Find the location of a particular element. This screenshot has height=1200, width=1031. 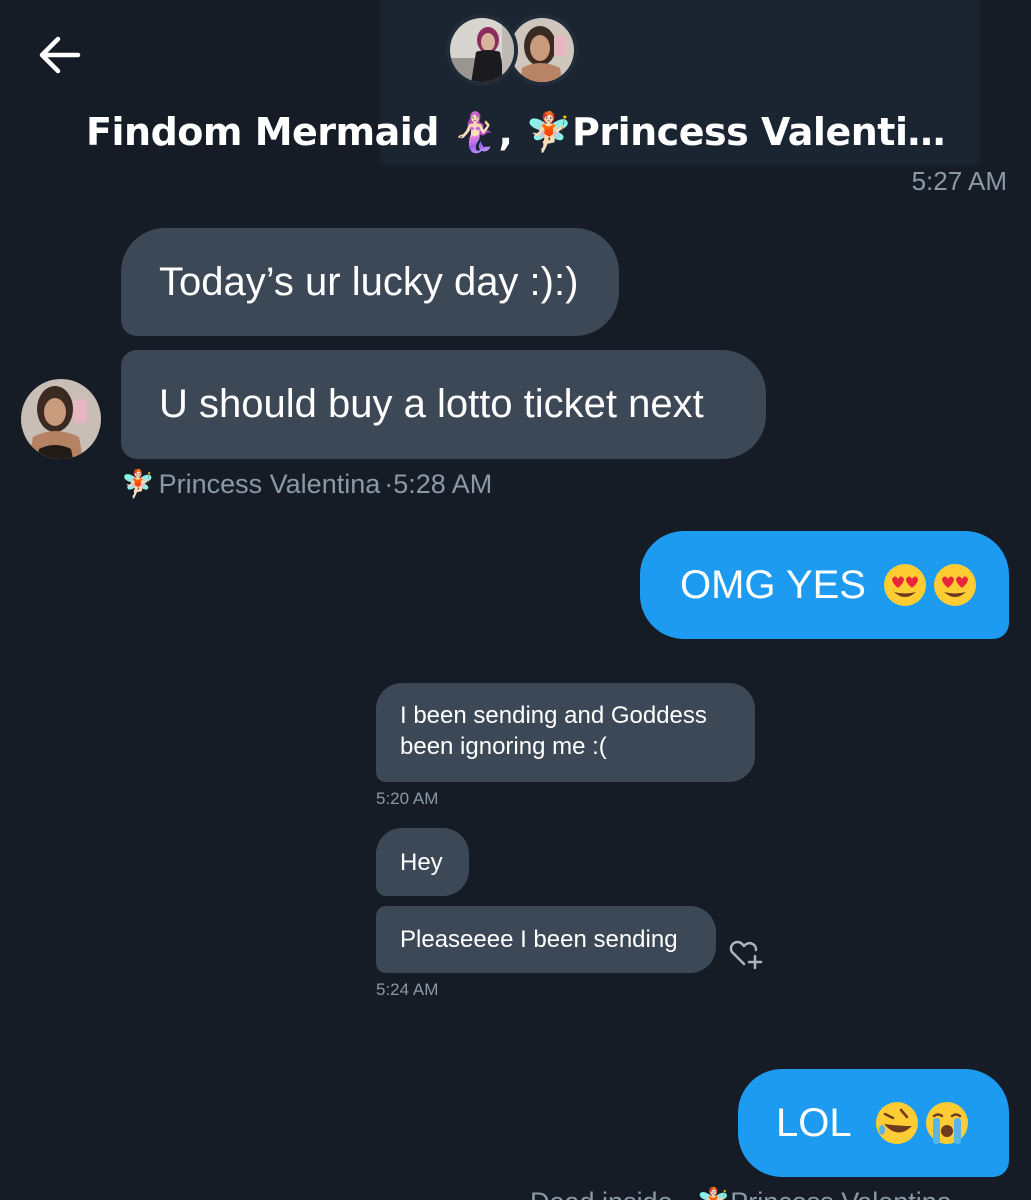

back-button is located at coordinates (59, 55).